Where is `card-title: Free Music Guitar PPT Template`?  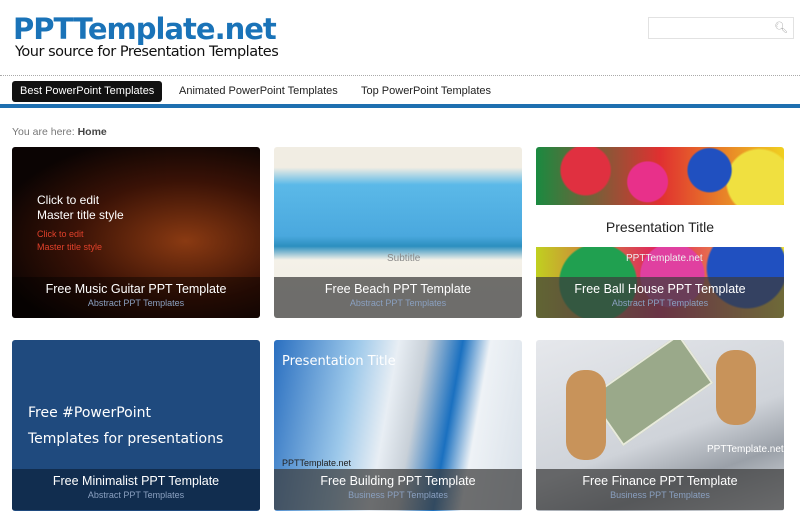 card-title: Free Music Guitar PPT Template is located at coordinates (136, 289).